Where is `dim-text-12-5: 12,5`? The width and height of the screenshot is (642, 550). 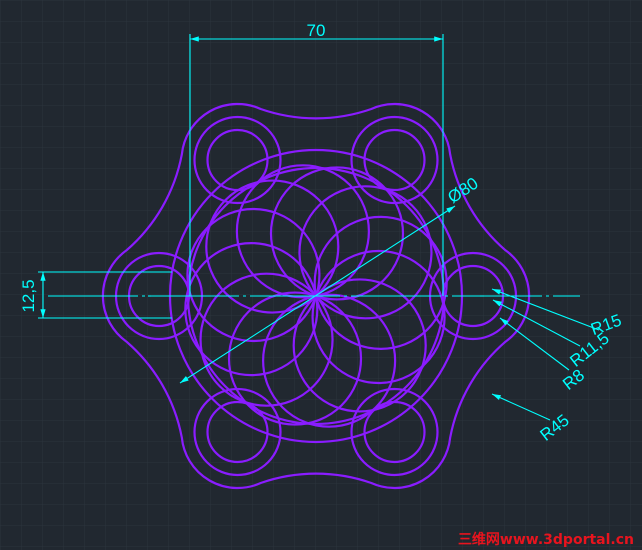
dim-text-12-5: 12,5 is located at coordinates (28, 295).